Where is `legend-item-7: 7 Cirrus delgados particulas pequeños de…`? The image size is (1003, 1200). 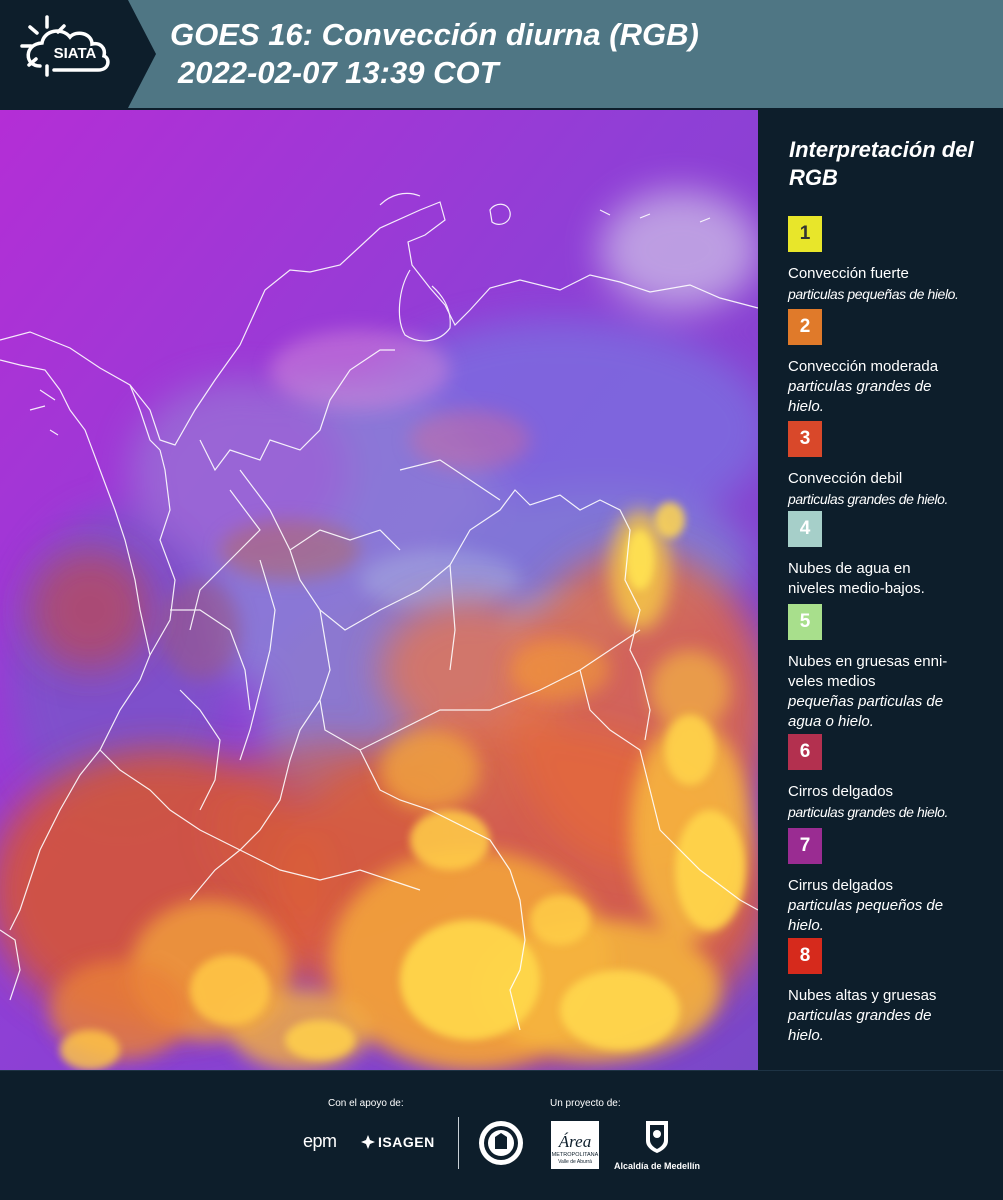 legend-item-7: 7 Cirrus delgados particulas pequeños de… is located at coordinates (893, 882).